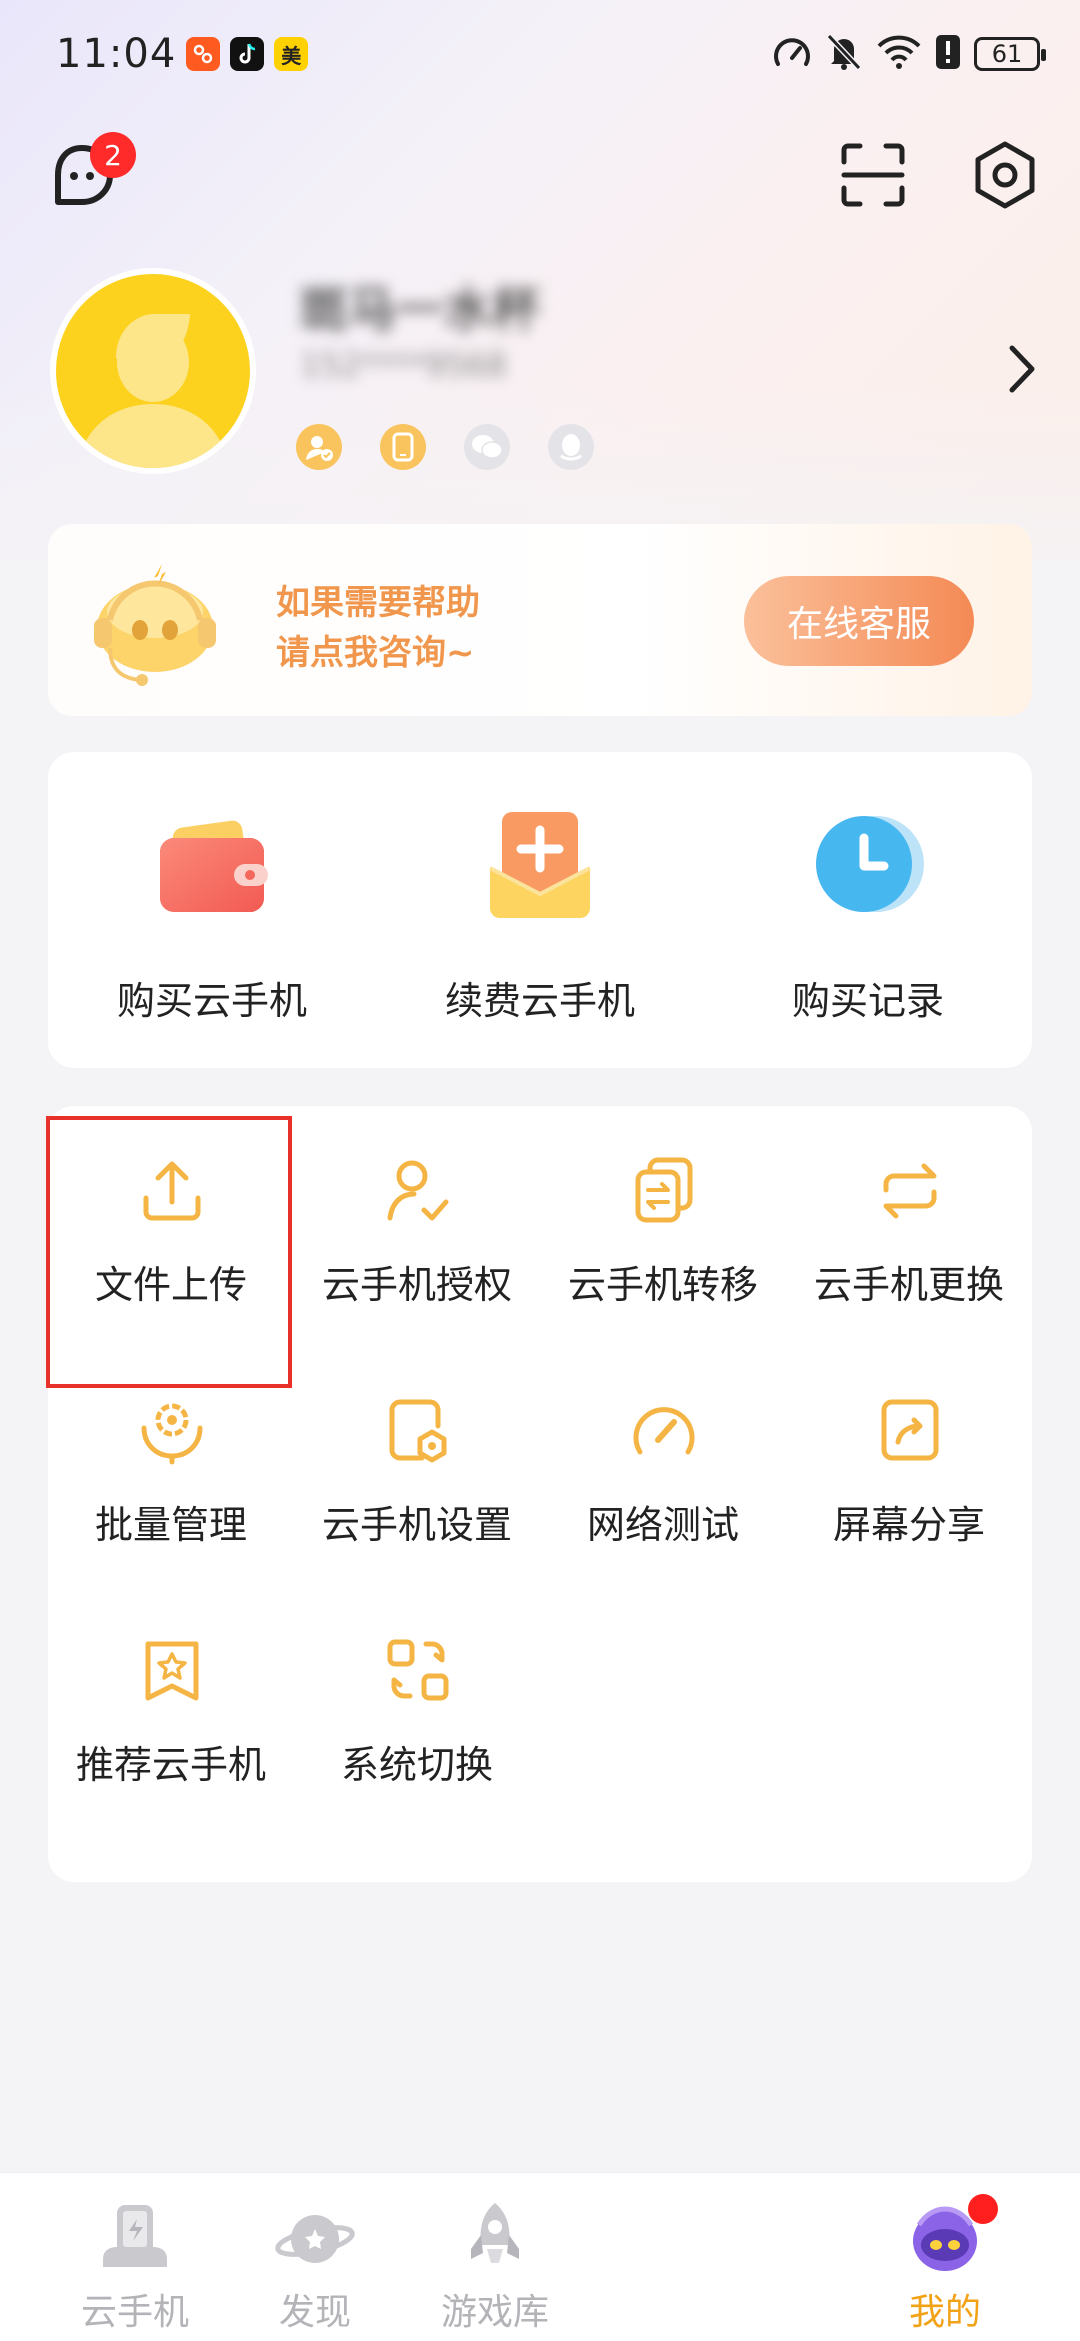 The height and width of the screenshot is (2341, 1080). Describe the element at coordinates (416, 1765) in the screenshot. I see `system-switch-label: 系统切换` at that location.